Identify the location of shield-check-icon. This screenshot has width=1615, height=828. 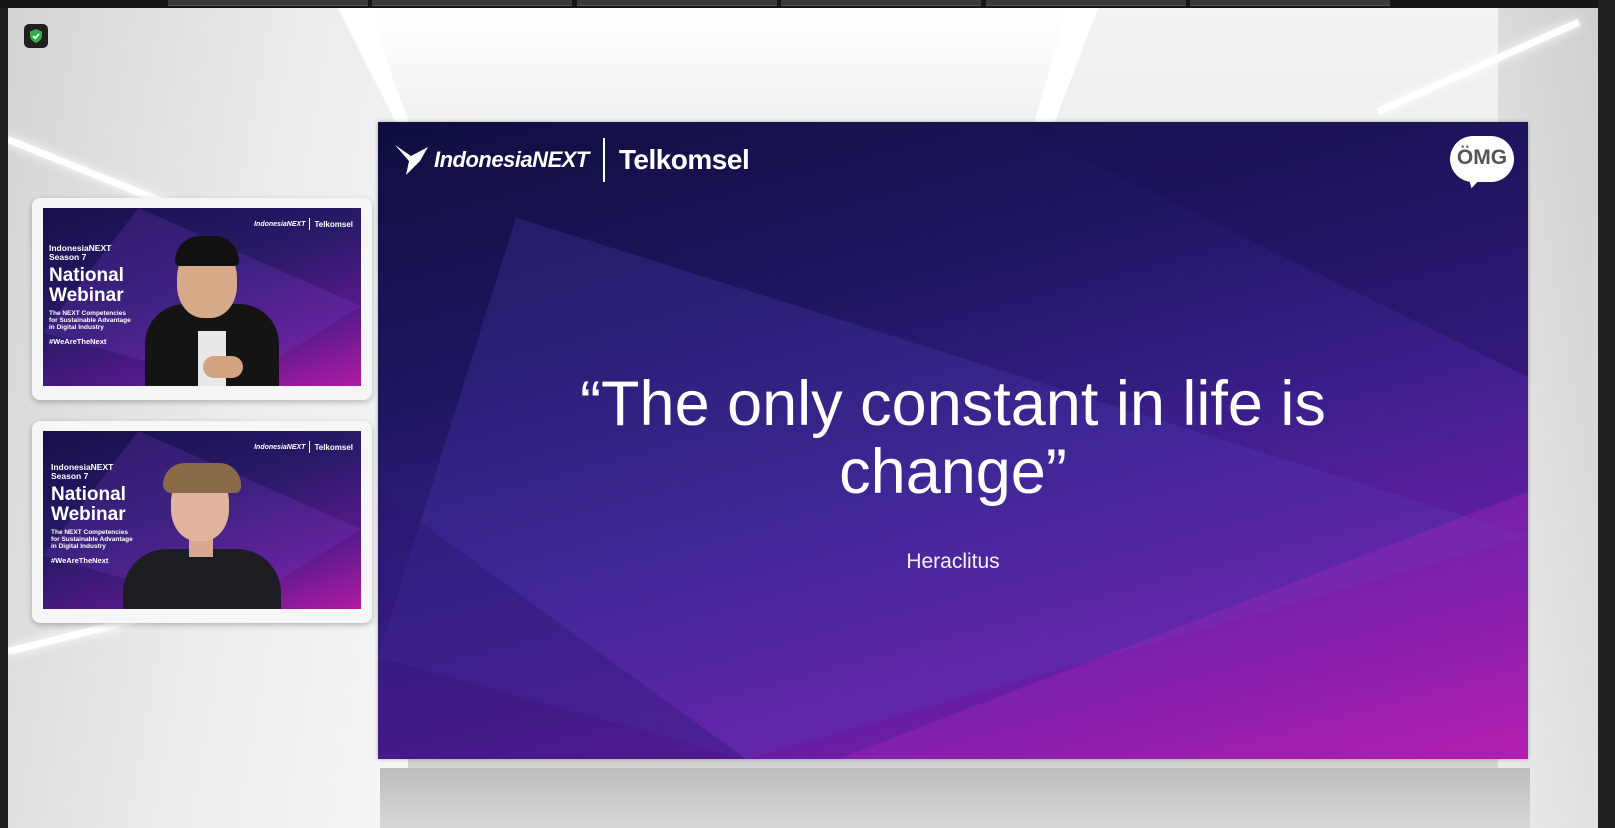
(36, 36).